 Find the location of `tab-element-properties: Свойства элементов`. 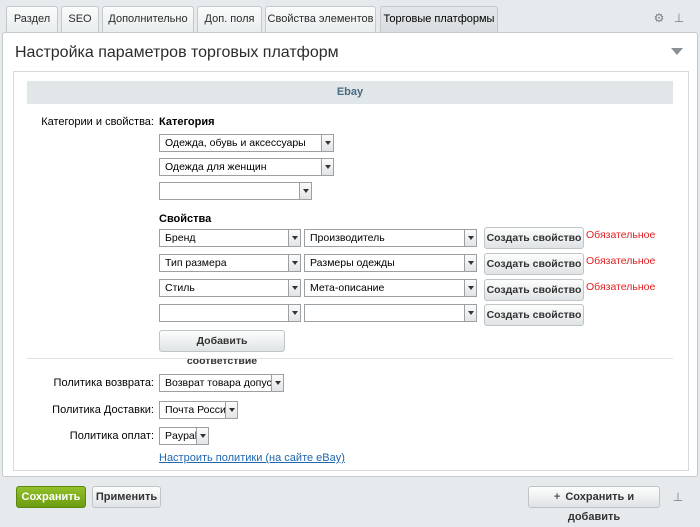

tab-element-properties: Свойства элементов is located at coordinates (320, 19).